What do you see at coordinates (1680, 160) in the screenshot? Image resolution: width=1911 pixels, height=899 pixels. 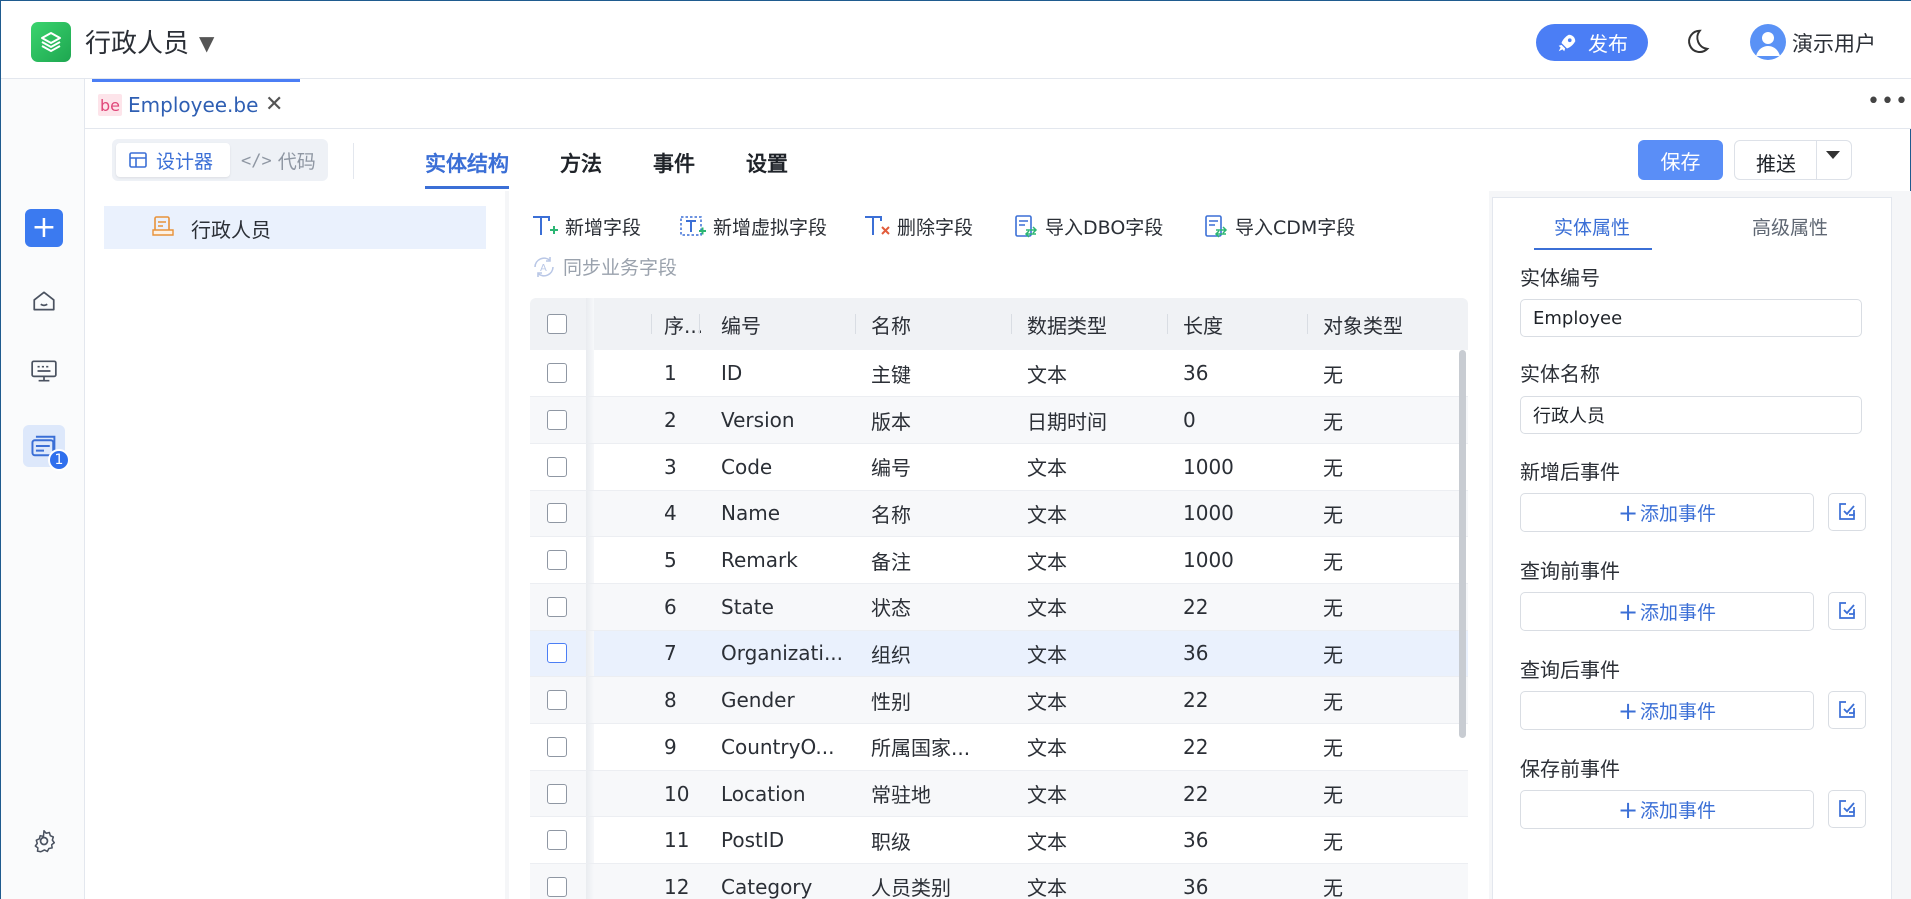 I see `save-button: 保存` at bounding box center [1680, 160].